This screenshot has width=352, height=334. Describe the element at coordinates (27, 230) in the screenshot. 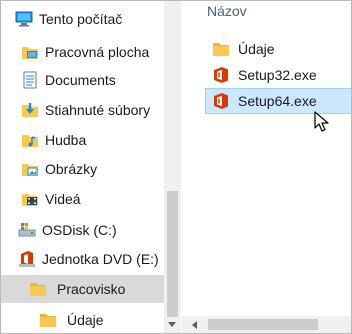

I see `drive-icon` at that location.